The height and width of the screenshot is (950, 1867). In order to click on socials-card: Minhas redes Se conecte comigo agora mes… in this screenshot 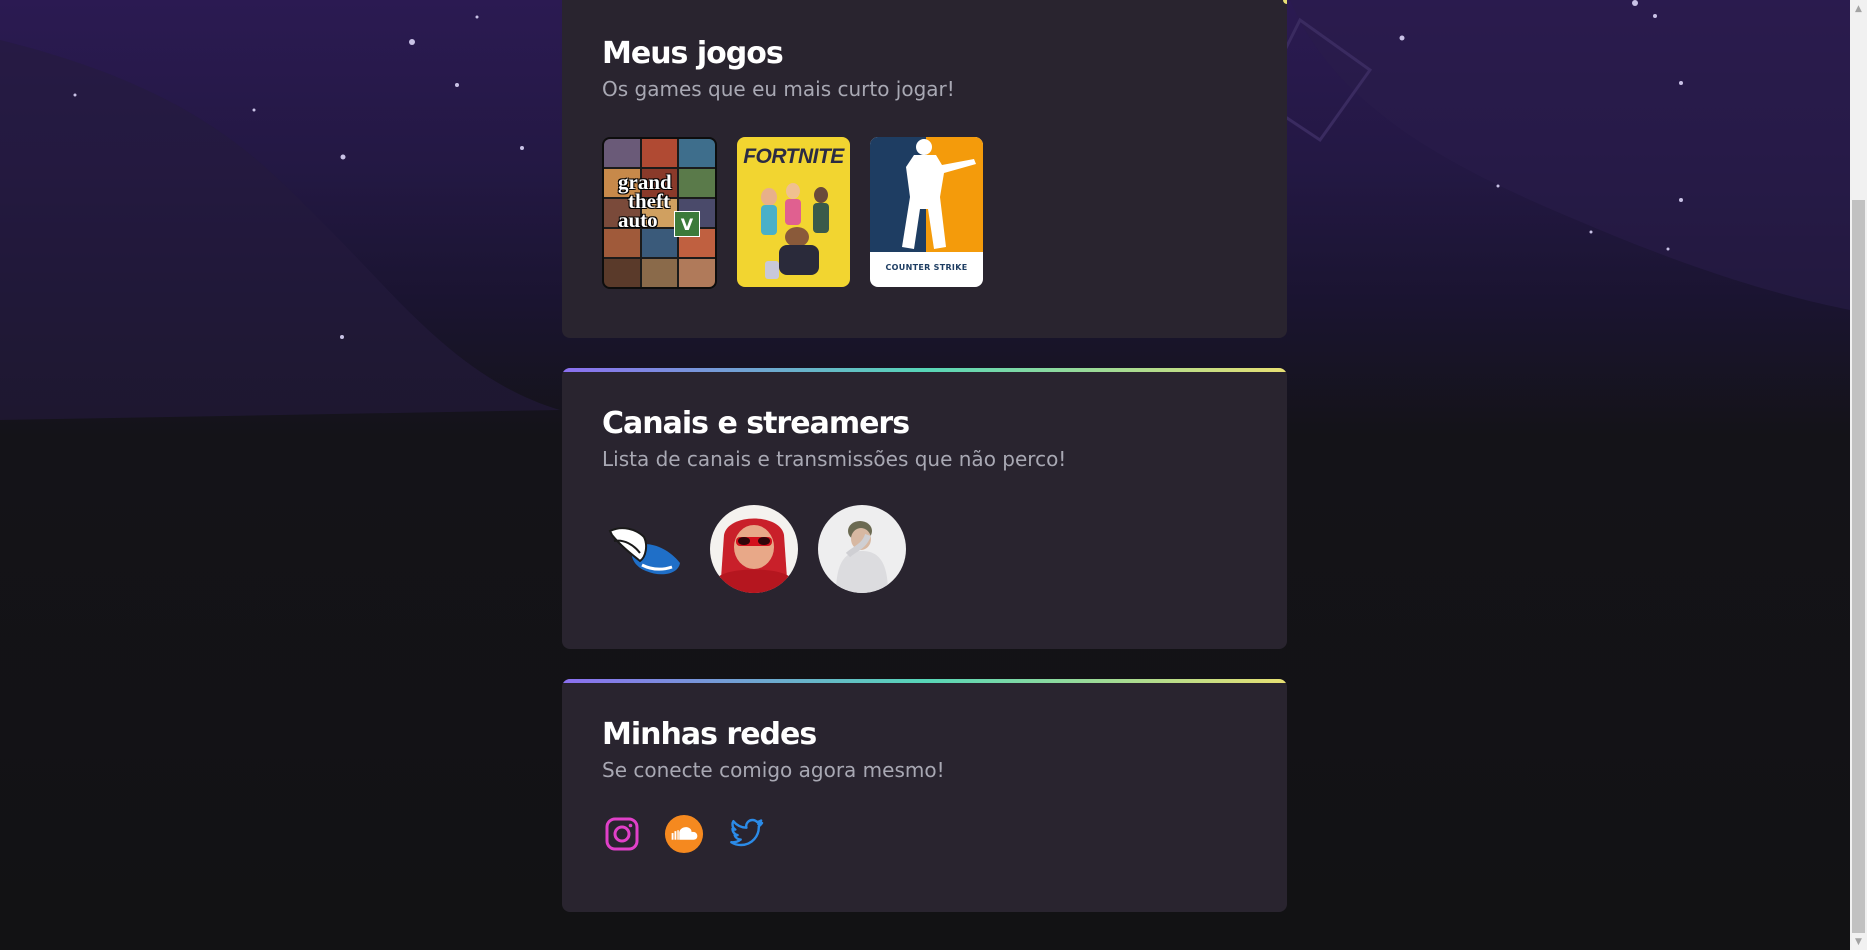, I will do `click(924, 795)`.